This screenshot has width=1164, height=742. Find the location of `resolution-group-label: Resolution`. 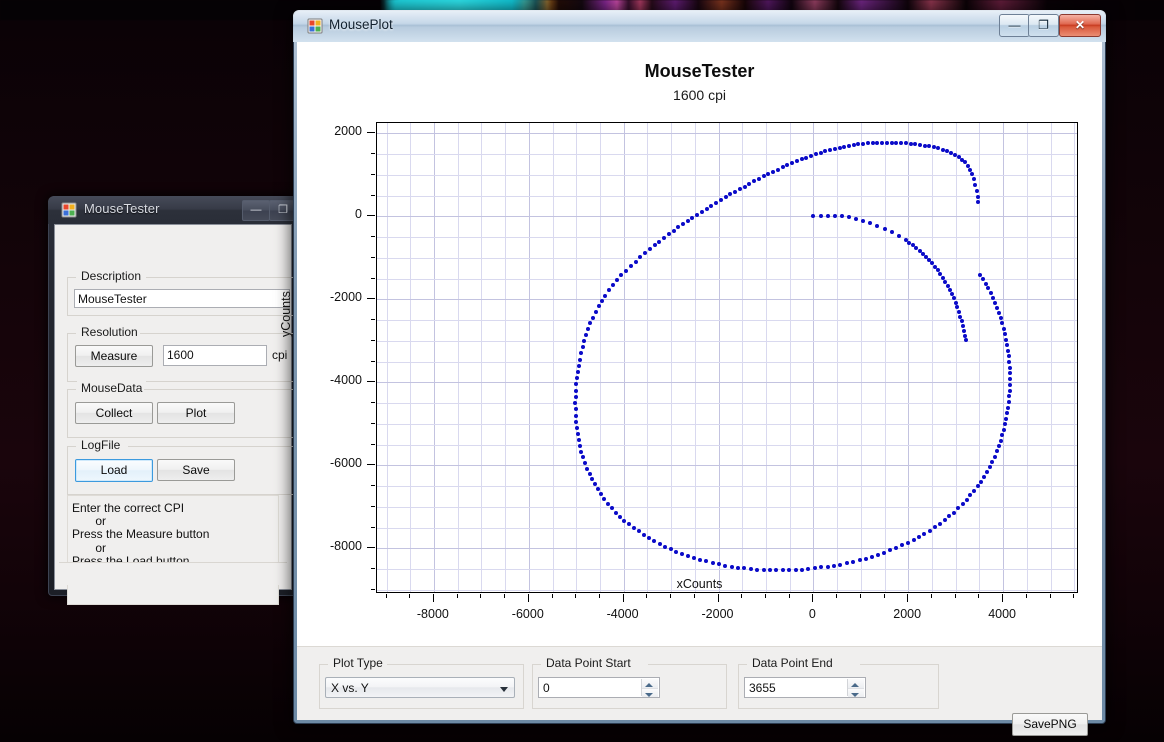

resolution-group-label: Resolution is located at coordinates (109, 332).